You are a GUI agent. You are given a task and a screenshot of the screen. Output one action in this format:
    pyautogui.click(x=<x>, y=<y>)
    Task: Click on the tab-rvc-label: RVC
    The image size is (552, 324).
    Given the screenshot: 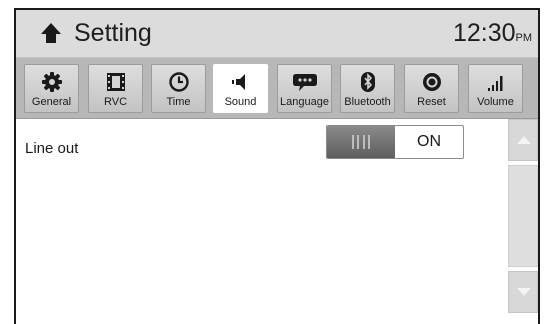 What is the action you would take?
    pyautogui.click(x=115, y=102)
    